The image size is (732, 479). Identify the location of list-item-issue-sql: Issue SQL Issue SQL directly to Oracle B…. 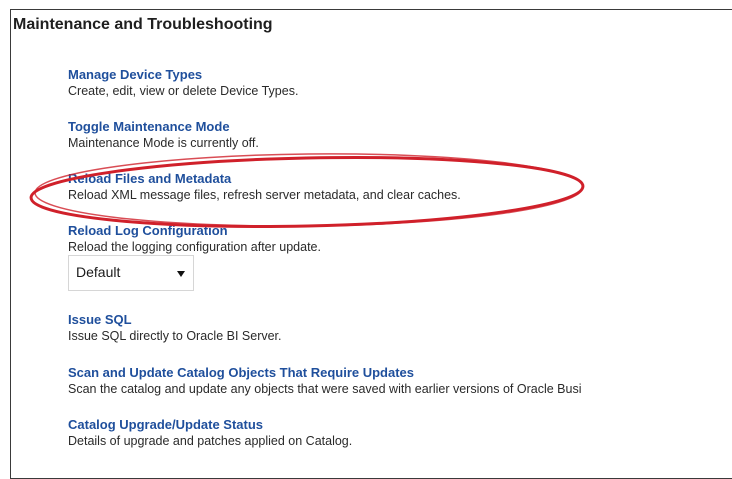
(175, 328).